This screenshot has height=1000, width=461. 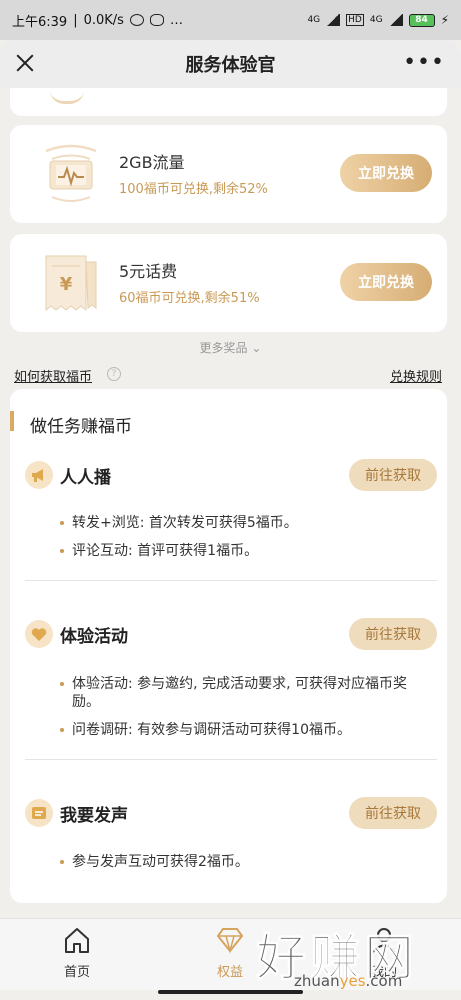 I want to click on tab-benefits: 权益, so click(x=230, y=955).